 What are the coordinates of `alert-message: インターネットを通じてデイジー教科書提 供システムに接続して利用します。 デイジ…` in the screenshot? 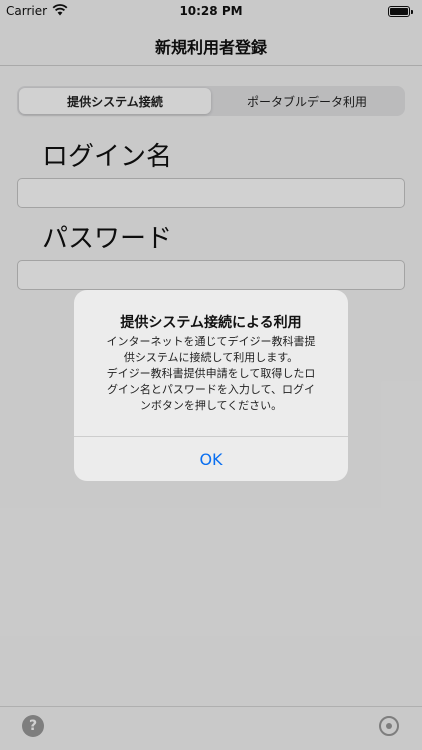 It's located at (211, 374).